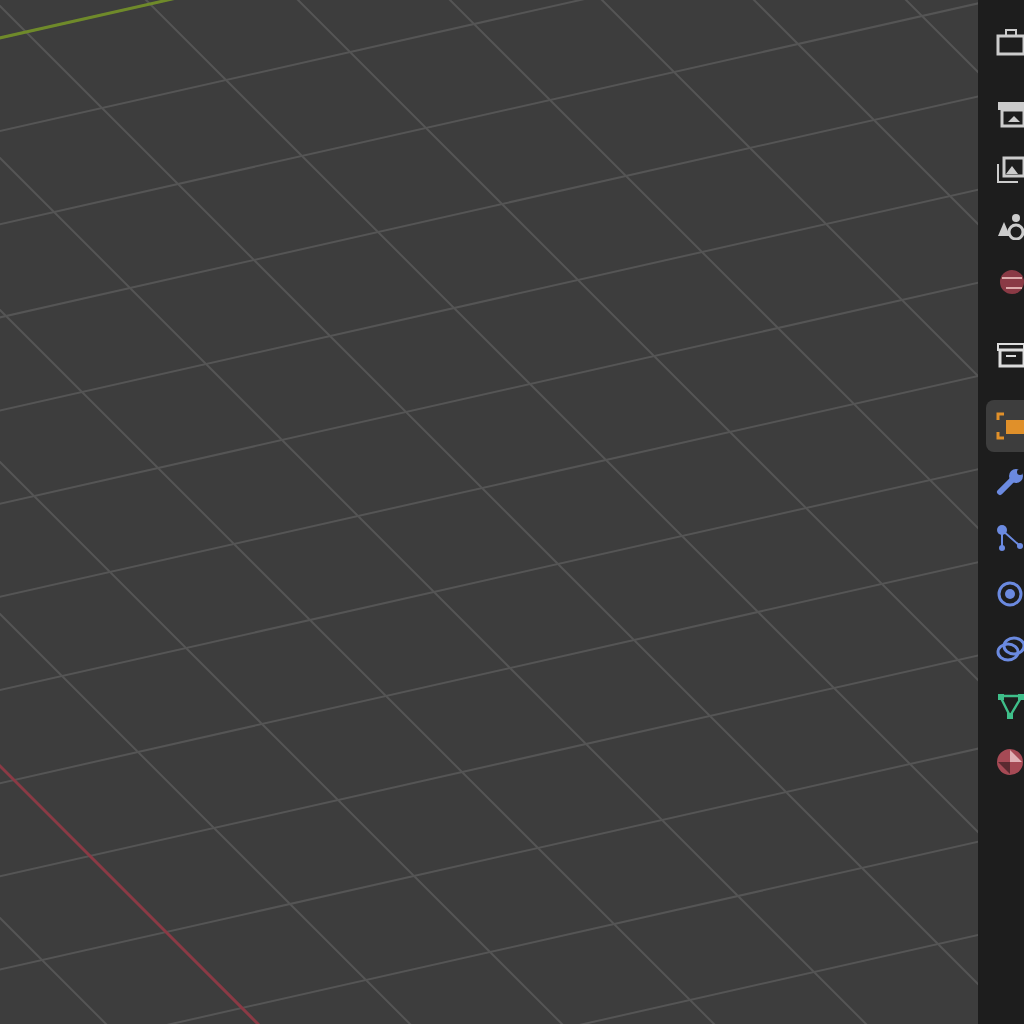 The width and height of the screenshot is (1024, 1024). What do you see at coordinates (1010, 650) in the screenshot?
I see `chain-link-icon` at bounding box center [1010, 650].